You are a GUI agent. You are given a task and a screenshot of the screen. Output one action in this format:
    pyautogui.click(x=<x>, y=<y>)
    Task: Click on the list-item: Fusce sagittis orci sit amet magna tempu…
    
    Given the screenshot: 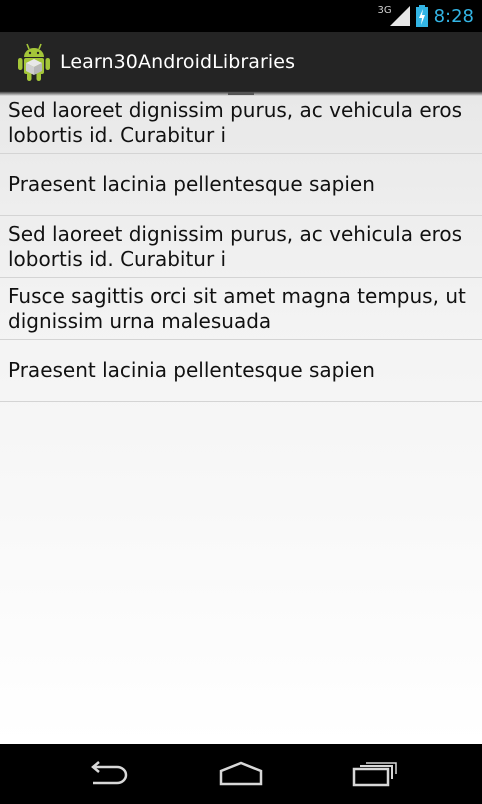 What is the action you would take?
    pyautogui.click(x=241, y=309)
    